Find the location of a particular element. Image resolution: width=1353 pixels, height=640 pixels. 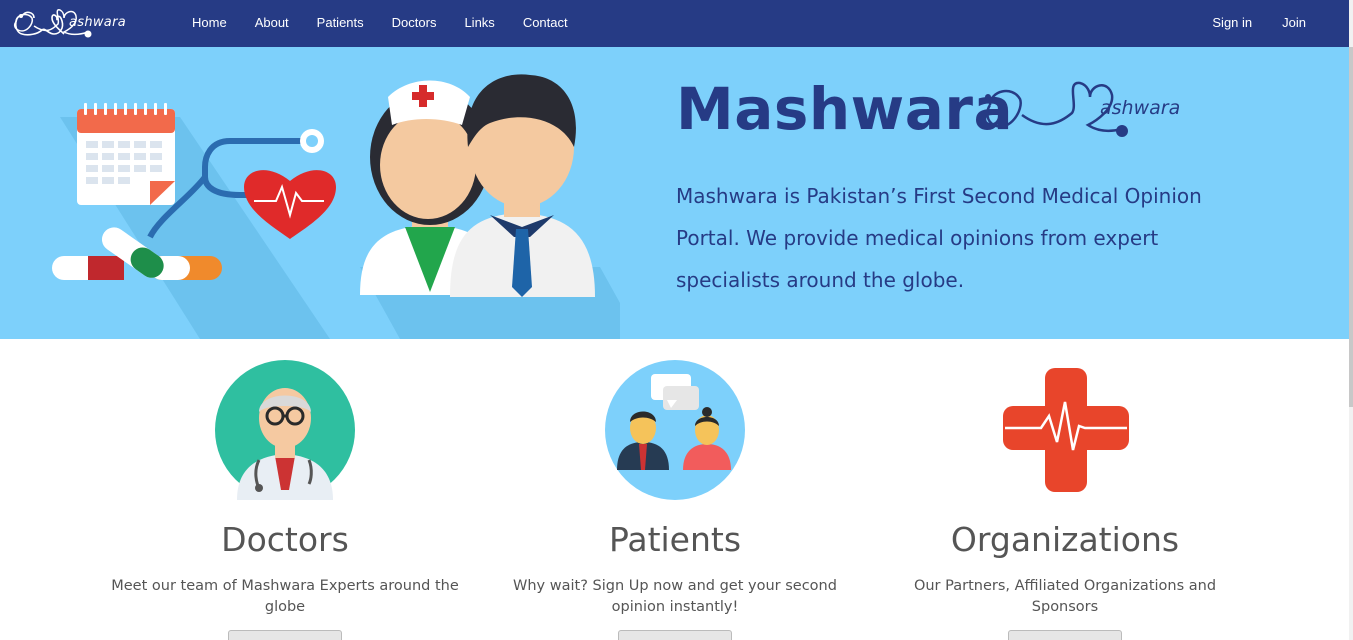

medical-cross-icon is located at coordinates (1066, 430).